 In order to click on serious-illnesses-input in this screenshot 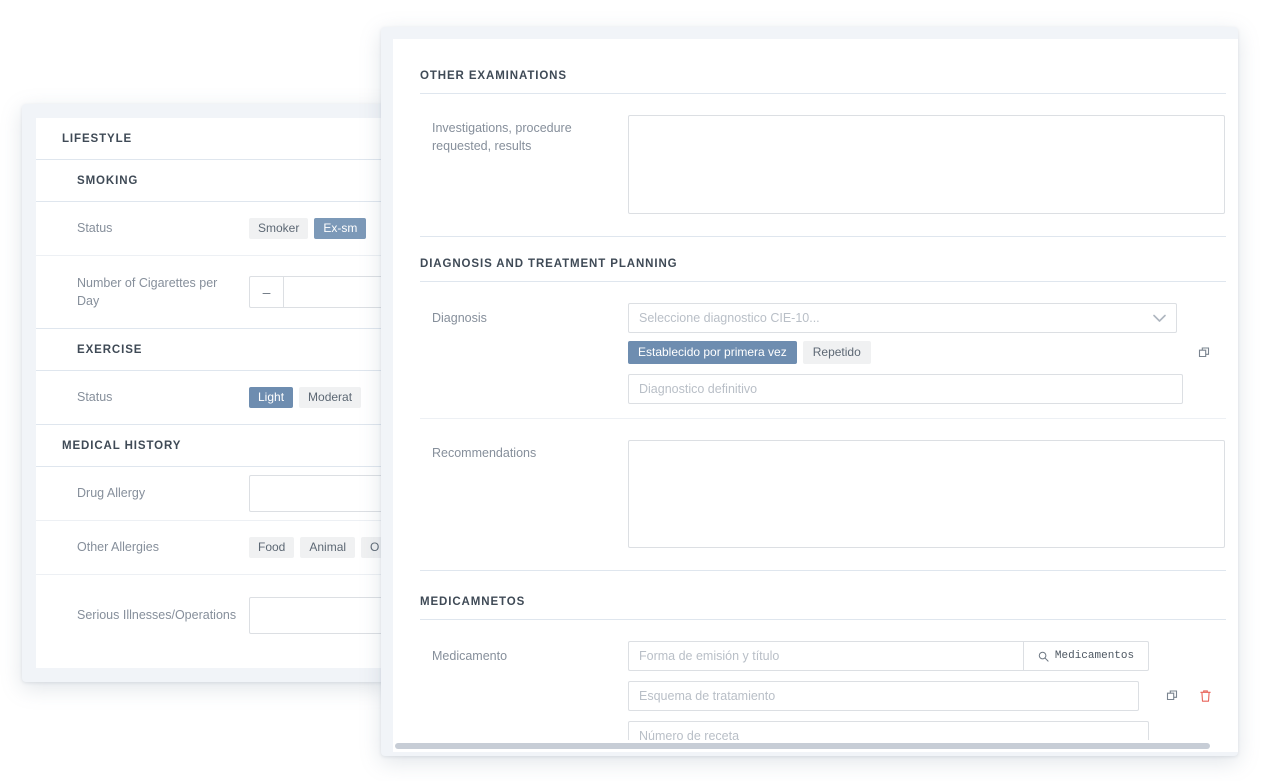, I will do `click(319, 615)`.